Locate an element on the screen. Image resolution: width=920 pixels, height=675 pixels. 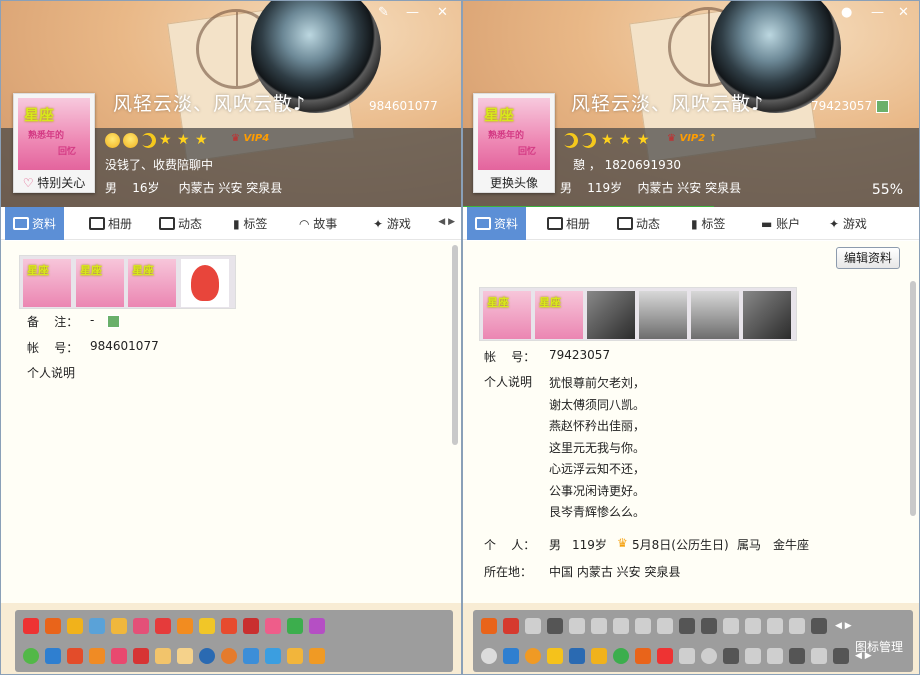
red-diamond-icon is located at coordinates (229, 626).